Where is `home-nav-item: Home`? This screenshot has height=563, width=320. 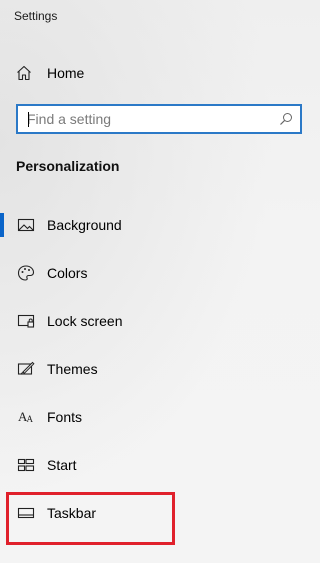 home-nav-item: Home is located at coordinates (50, 73).